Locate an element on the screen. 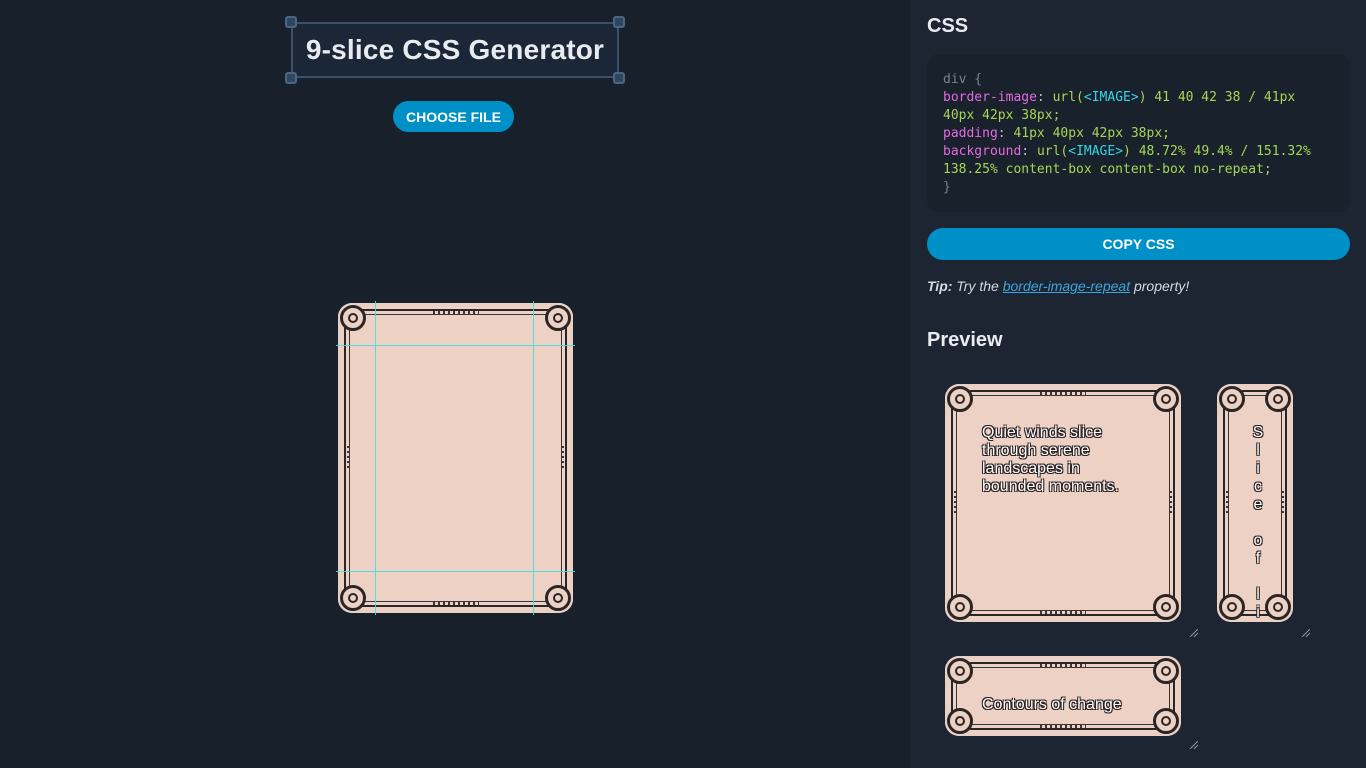 Image resolution: width=1366 pixels, height=768 pixels. choose-file-button: CHOOSE FILE is located at coordinates (453, 116).